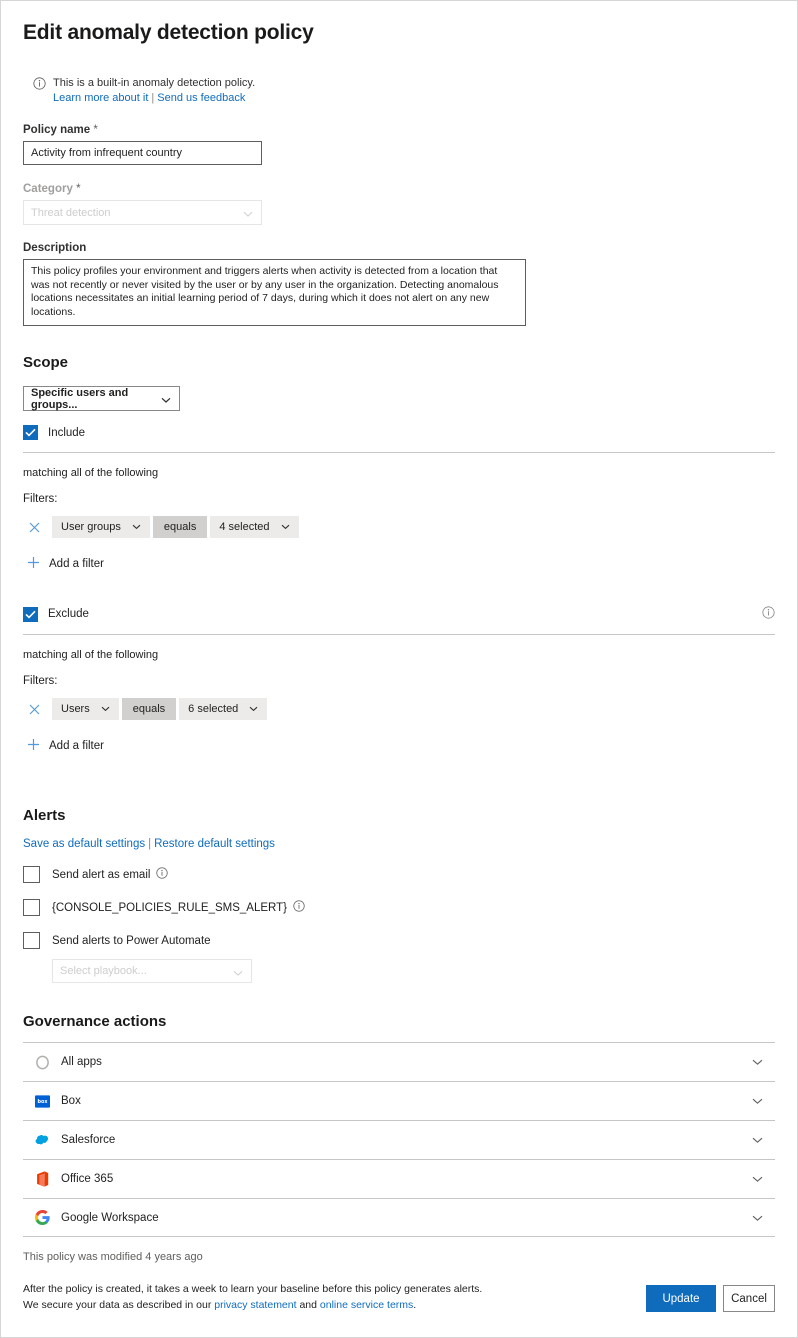  Describe the element at coordinates (55, 248) in the screenshot. I see `description-label: Description` at that location.